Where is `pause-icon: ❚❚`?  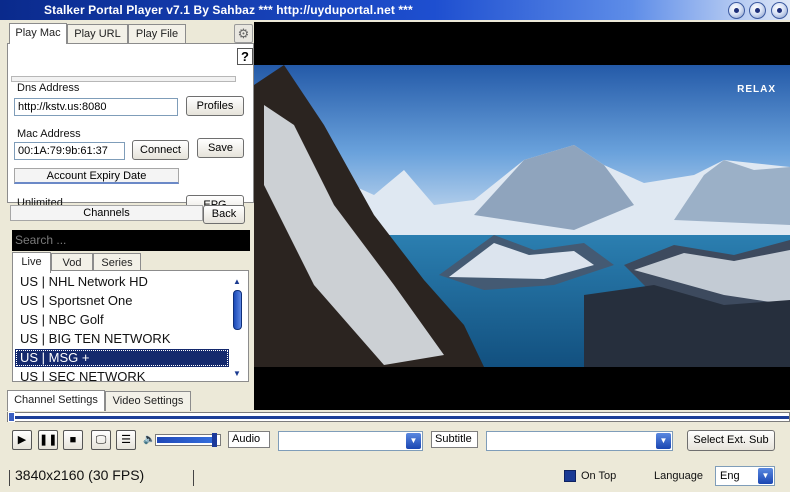 pause-icon: ❚❚ is located at coordinates (48, 440).